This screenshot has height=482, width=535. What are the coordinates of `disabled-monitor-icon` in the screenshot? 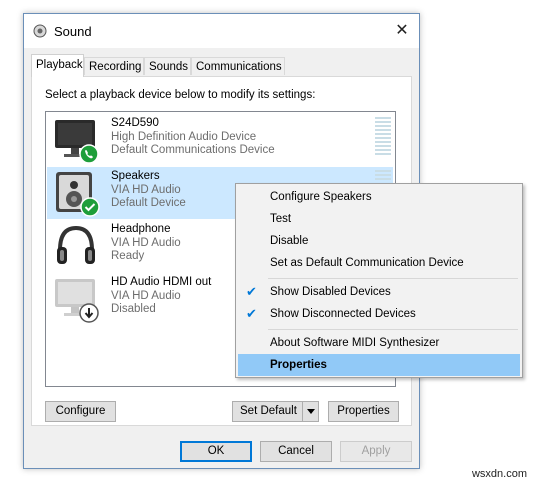 It's located at (77, 301).